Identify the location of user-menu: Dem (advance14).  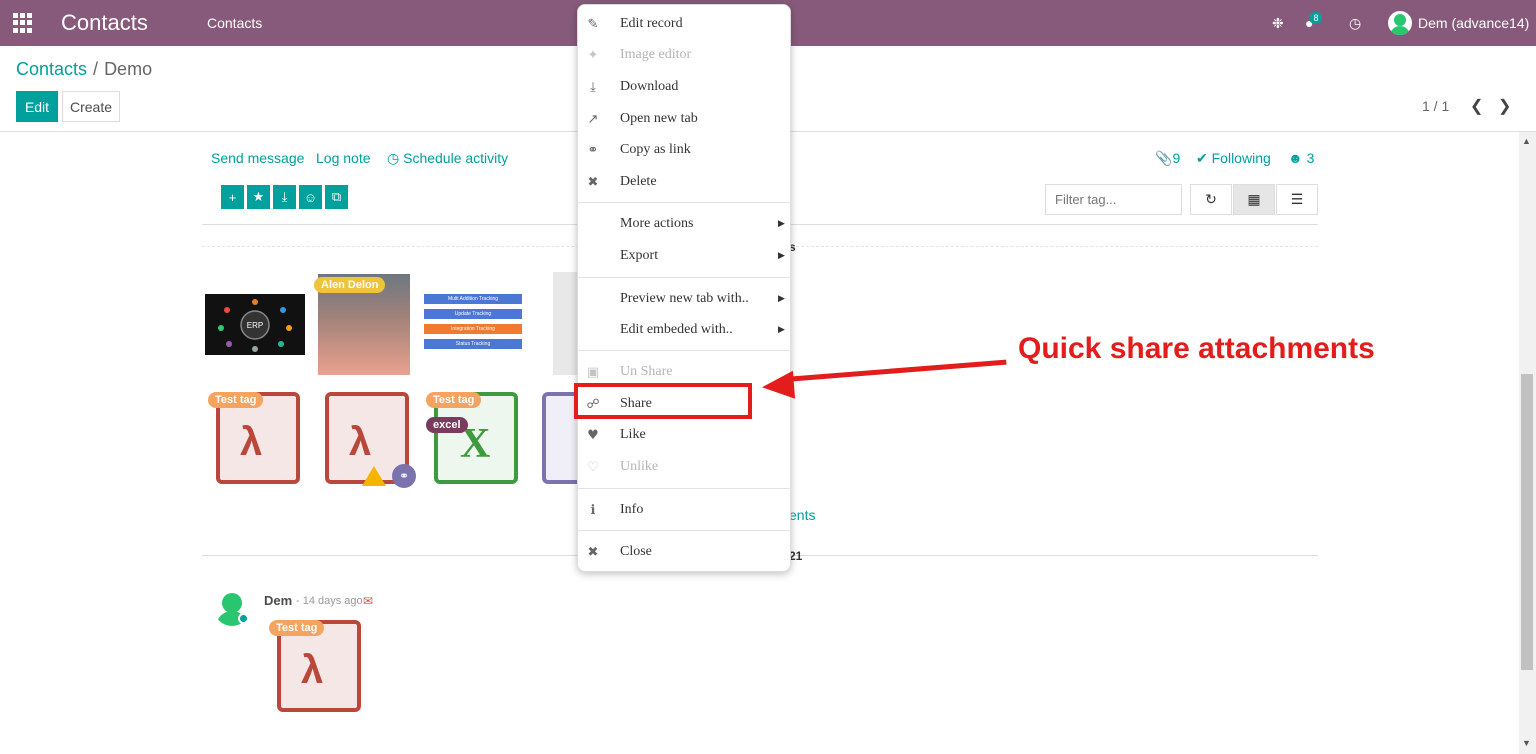
(1458, 23).